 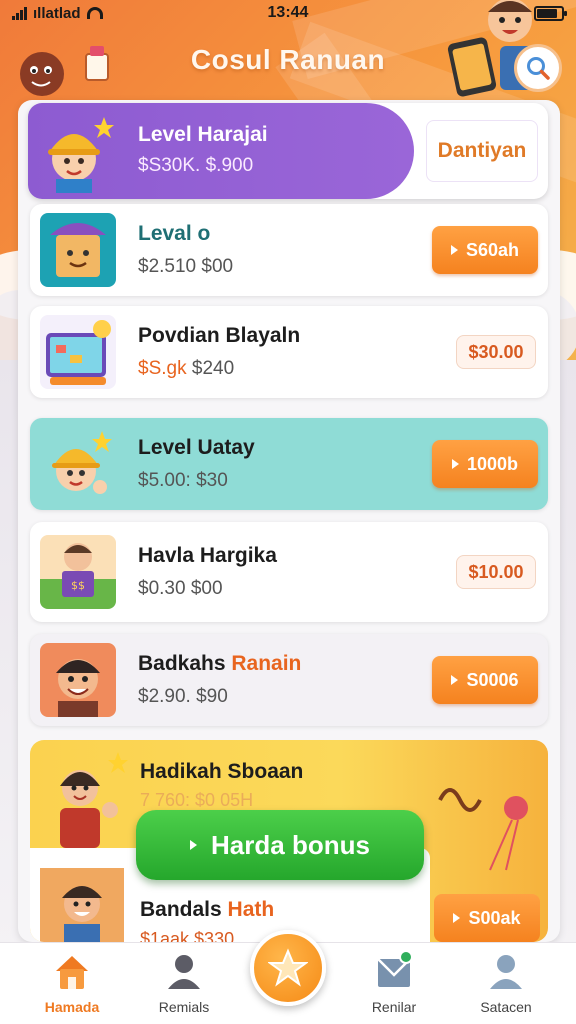 I want to click on tab-home: Hamada, so click(x=72, y=983).